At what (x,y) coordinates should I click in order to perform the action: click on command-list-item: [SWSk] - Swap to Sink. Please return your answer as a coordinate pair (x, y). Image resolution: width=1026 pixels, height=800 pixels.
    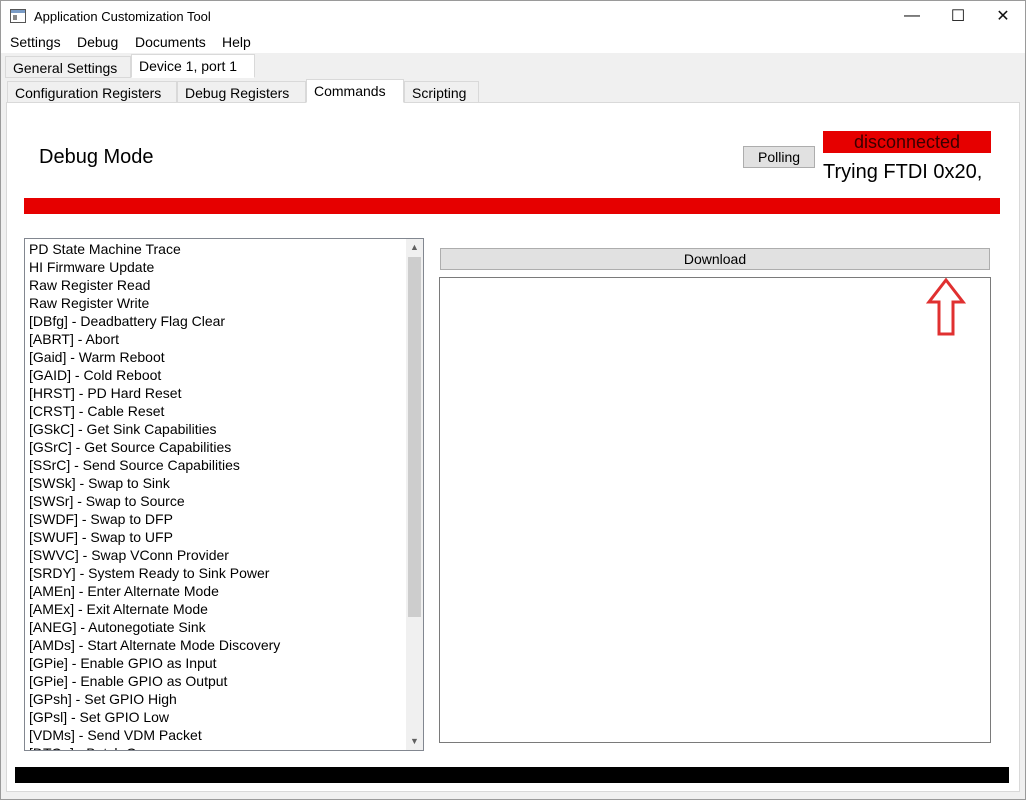
    Looking at the image, I should click on (216, 483).